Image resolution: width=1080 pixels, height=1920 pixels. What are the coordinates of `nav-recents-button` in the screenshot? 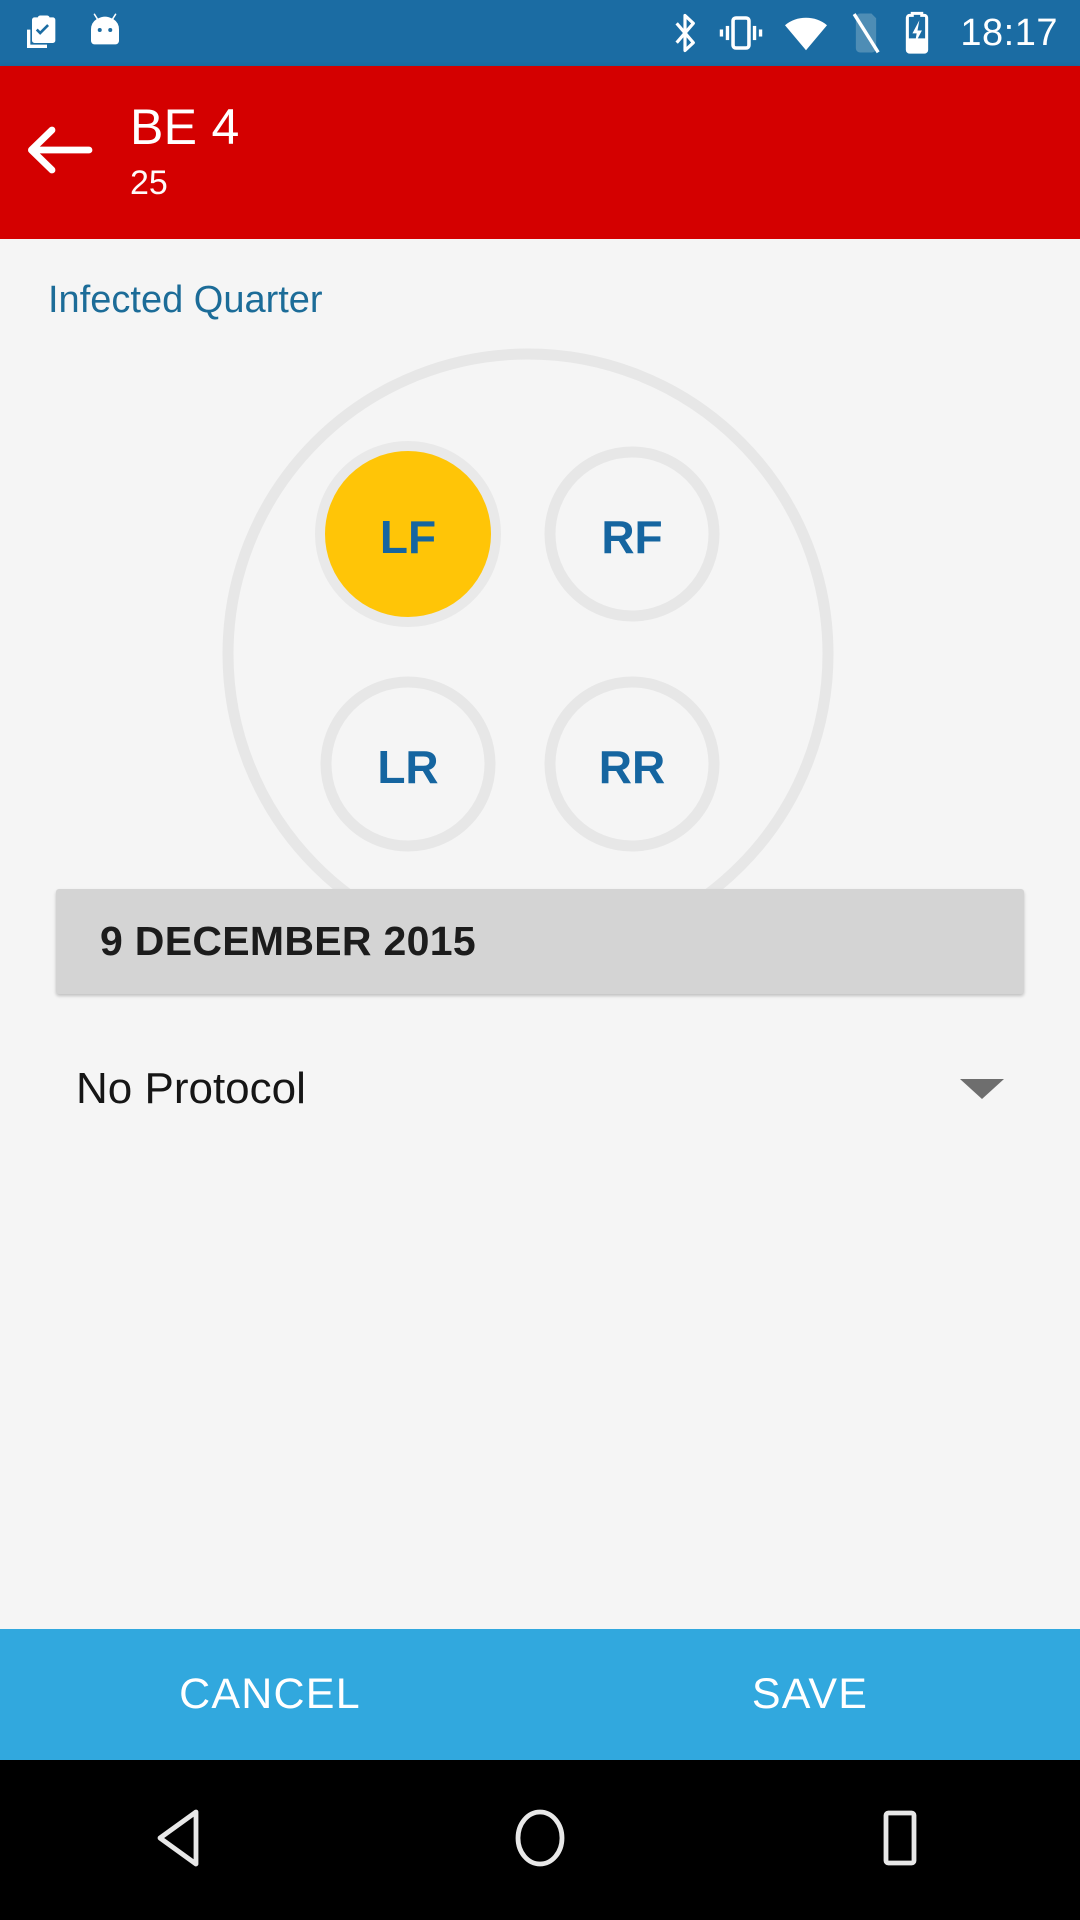 It's located at (900, 1840).